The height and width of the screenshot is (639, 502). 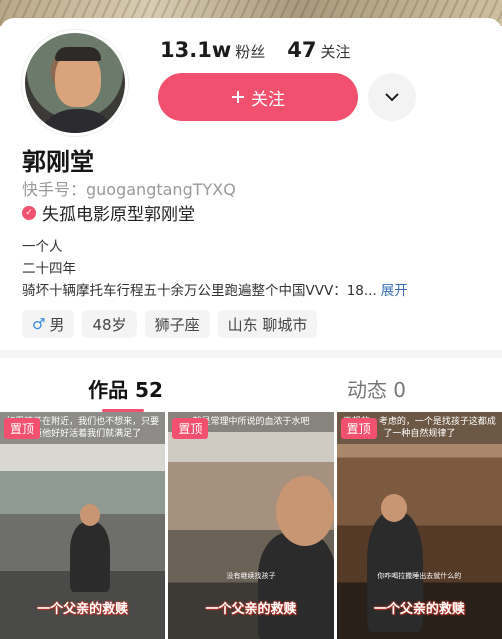 What do you see at coordinates (90, 515) in the screenshot?
I see `rider-head` at bounding box center [90, 515].